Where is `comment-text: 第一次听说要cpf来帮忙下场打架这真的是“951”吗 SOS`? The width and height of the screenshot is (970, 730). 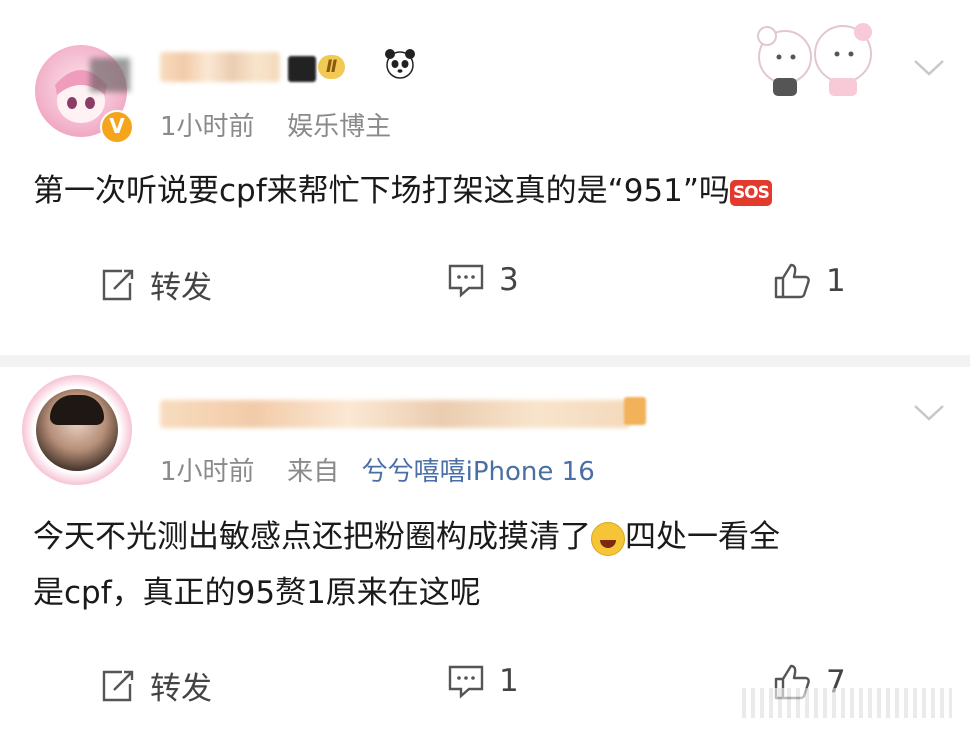
comment-text: 第一次听说要cpf来帮忙下场打架这真的是“951”吗 SOS is located at coordinates (402, 191).